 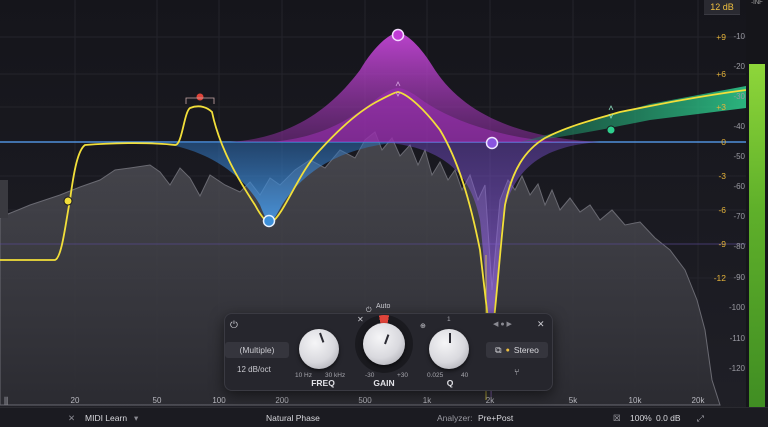 What do you see at coordinates (71, 418) in the screenshot?
I see `close-icon: ✕` at bounding box center [71, 418].